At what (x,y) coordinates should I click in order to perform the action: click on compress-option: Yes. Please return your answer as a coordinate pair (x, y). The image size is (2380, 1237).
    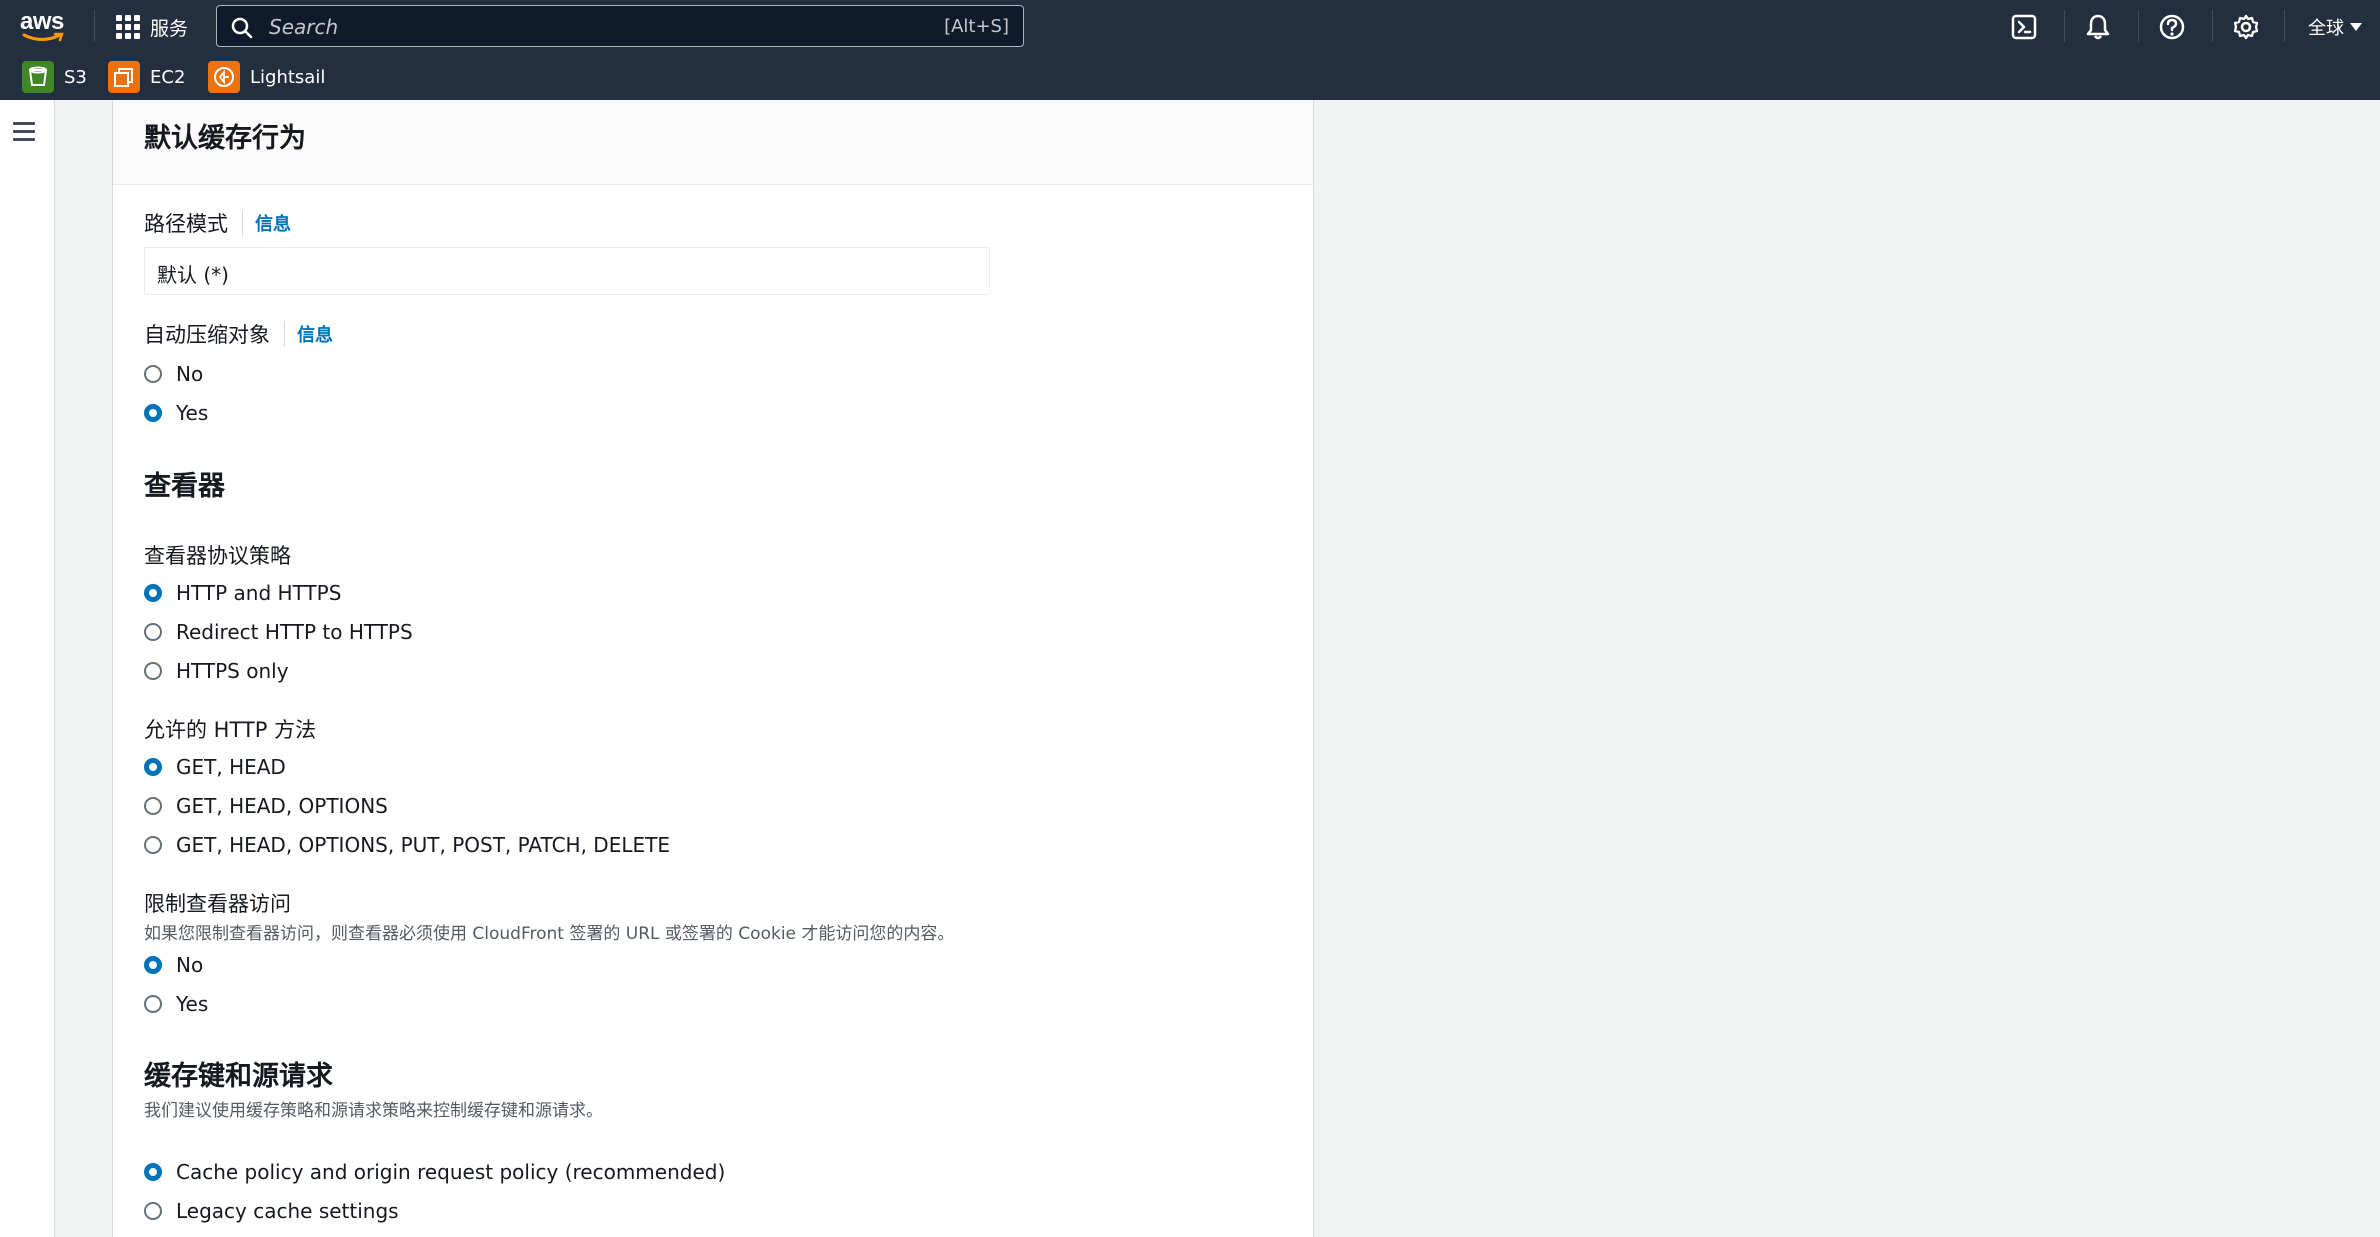
    Looking at the image, I should click on (176, 413).